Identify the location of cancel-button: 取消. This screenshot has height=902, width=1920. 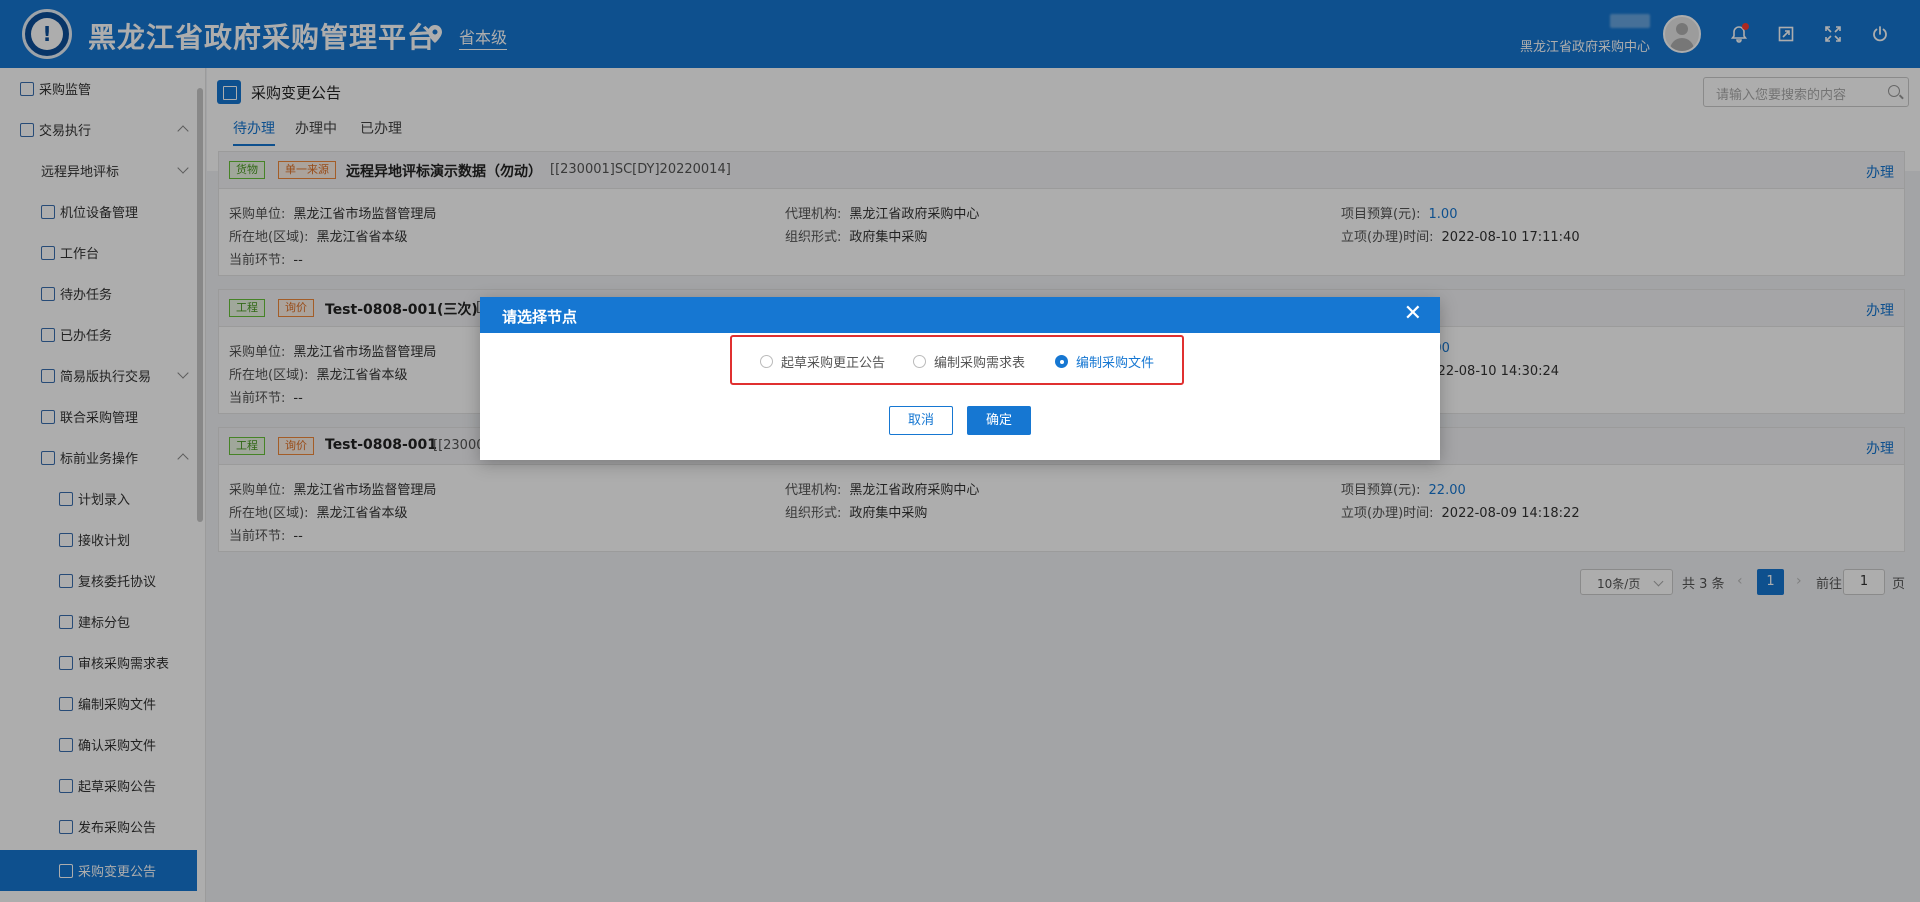
(921, 420).